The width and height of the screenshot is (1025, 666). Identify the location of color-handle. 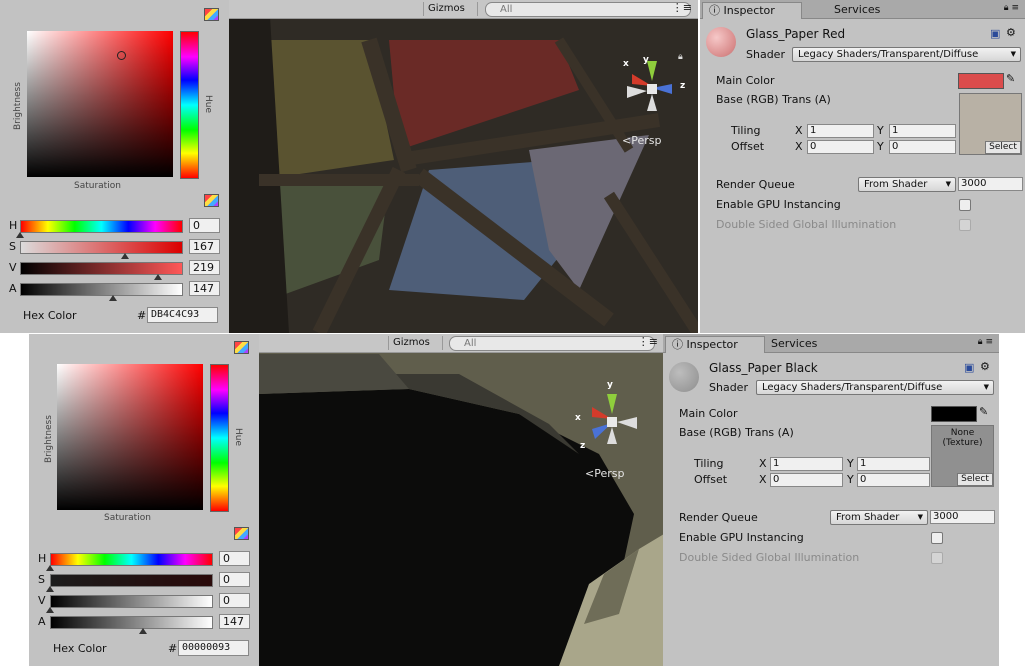
(121, 55).